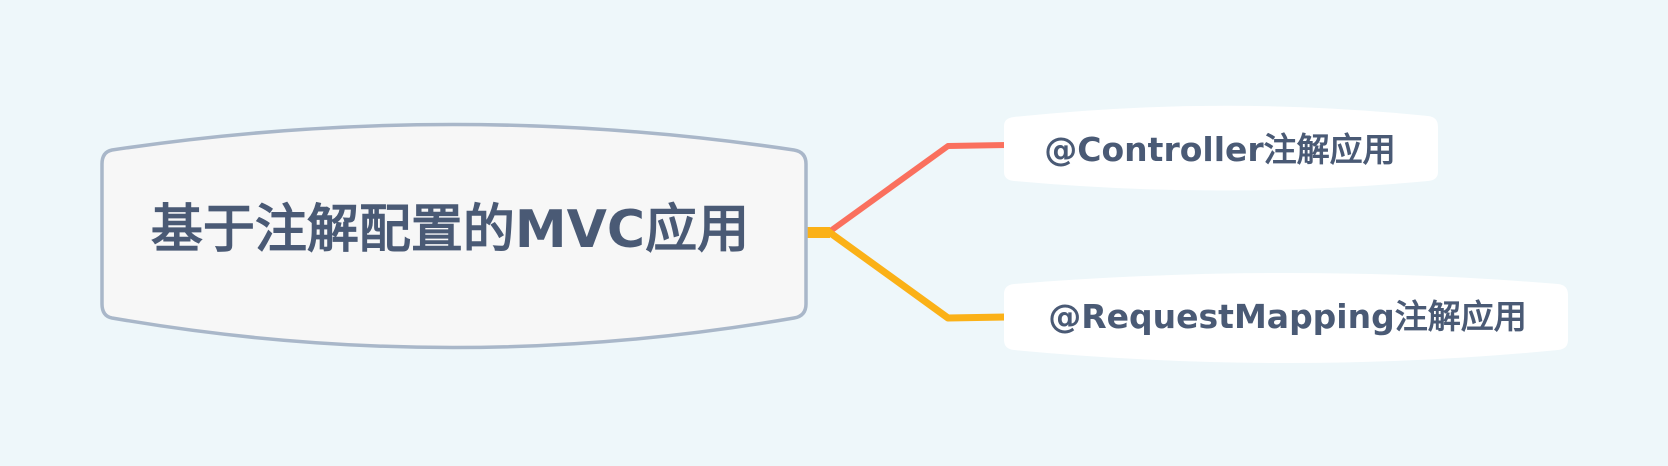 Image resolution: width=1668 pixels, height=466 pixels. Describe the element at coordinates (906, 188) in the screenshot. I see `branch-connector-controller` at that location.